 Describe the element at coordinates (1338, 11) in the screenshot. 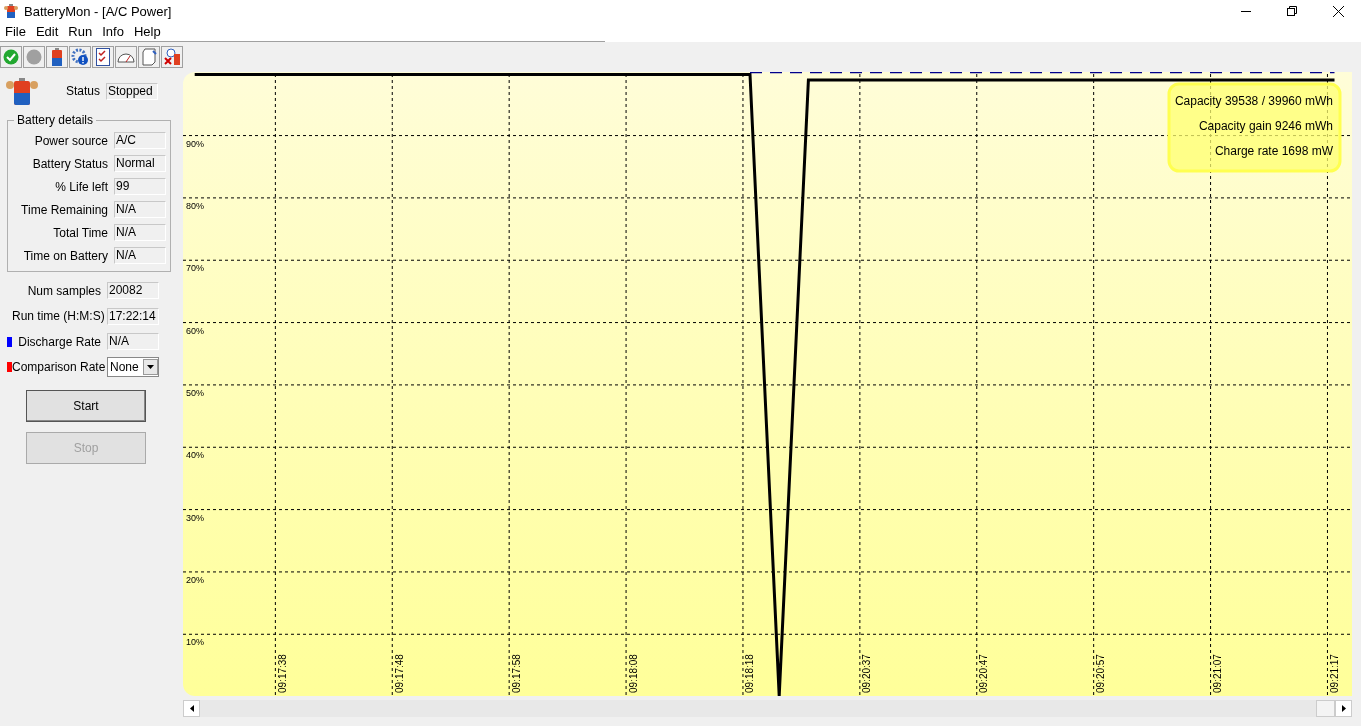

I see `close-icon` at that location.